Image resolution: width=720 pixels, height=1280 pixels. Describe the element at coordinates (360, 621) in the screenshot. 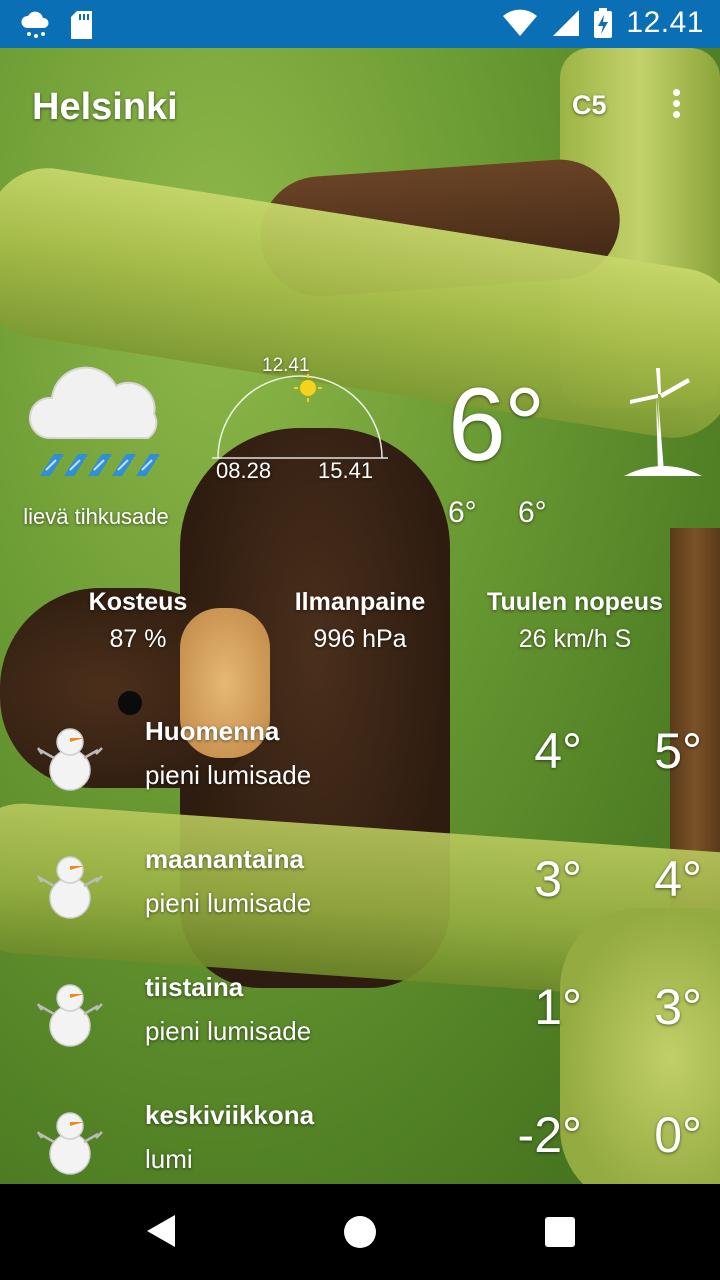

I see `pressure-stat: Ilmanpaine 996 hPa` at that location.